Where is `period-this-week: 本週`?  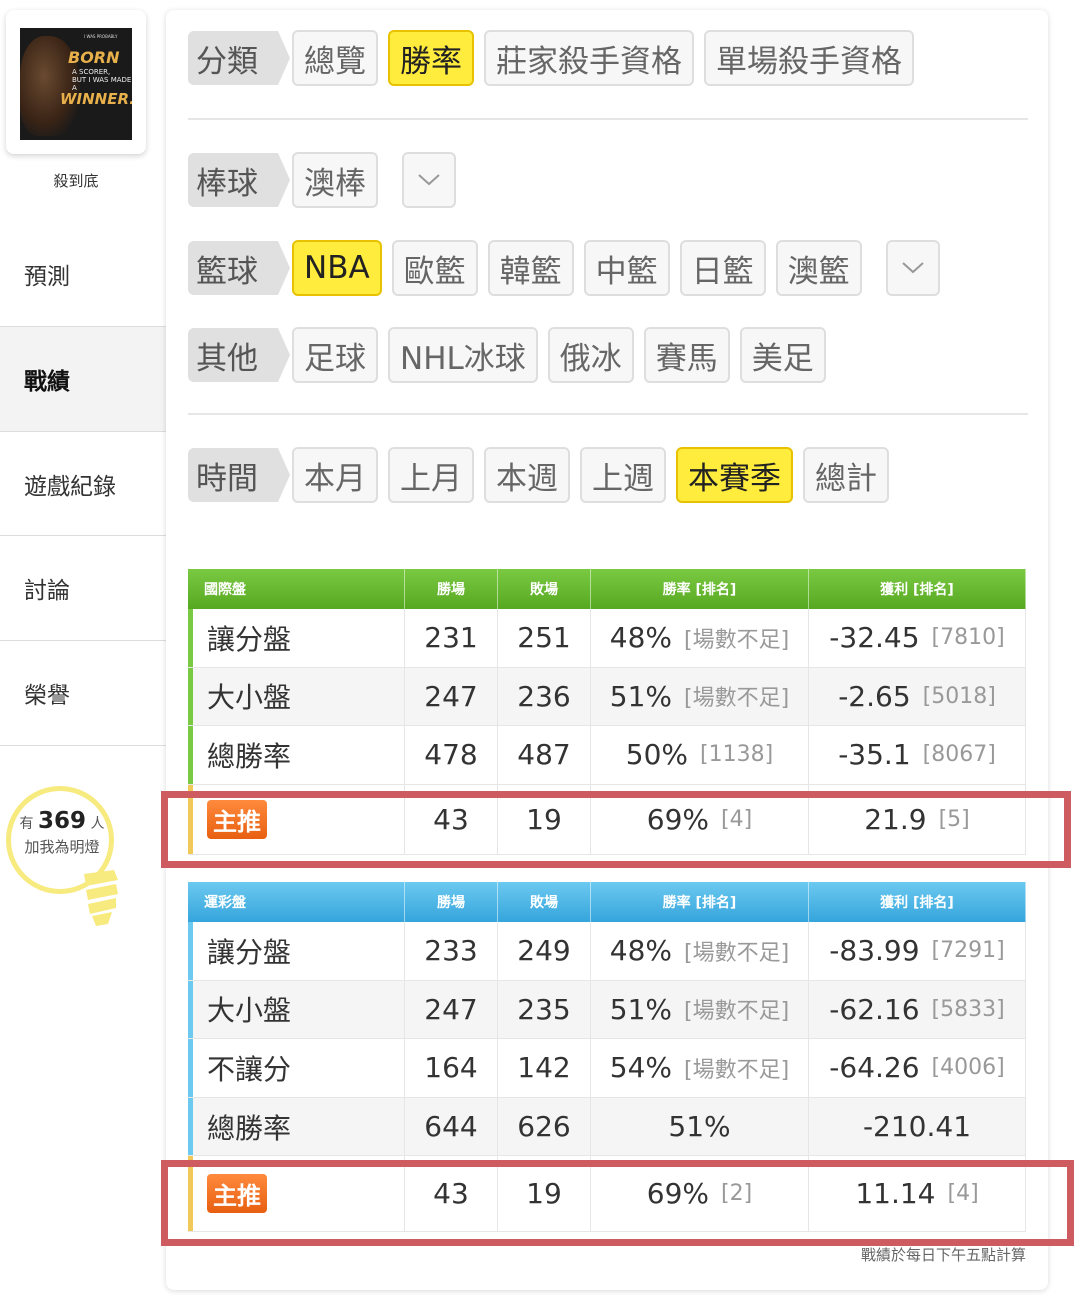
period-this-week: 本週 is located at coordinates (527, 475).